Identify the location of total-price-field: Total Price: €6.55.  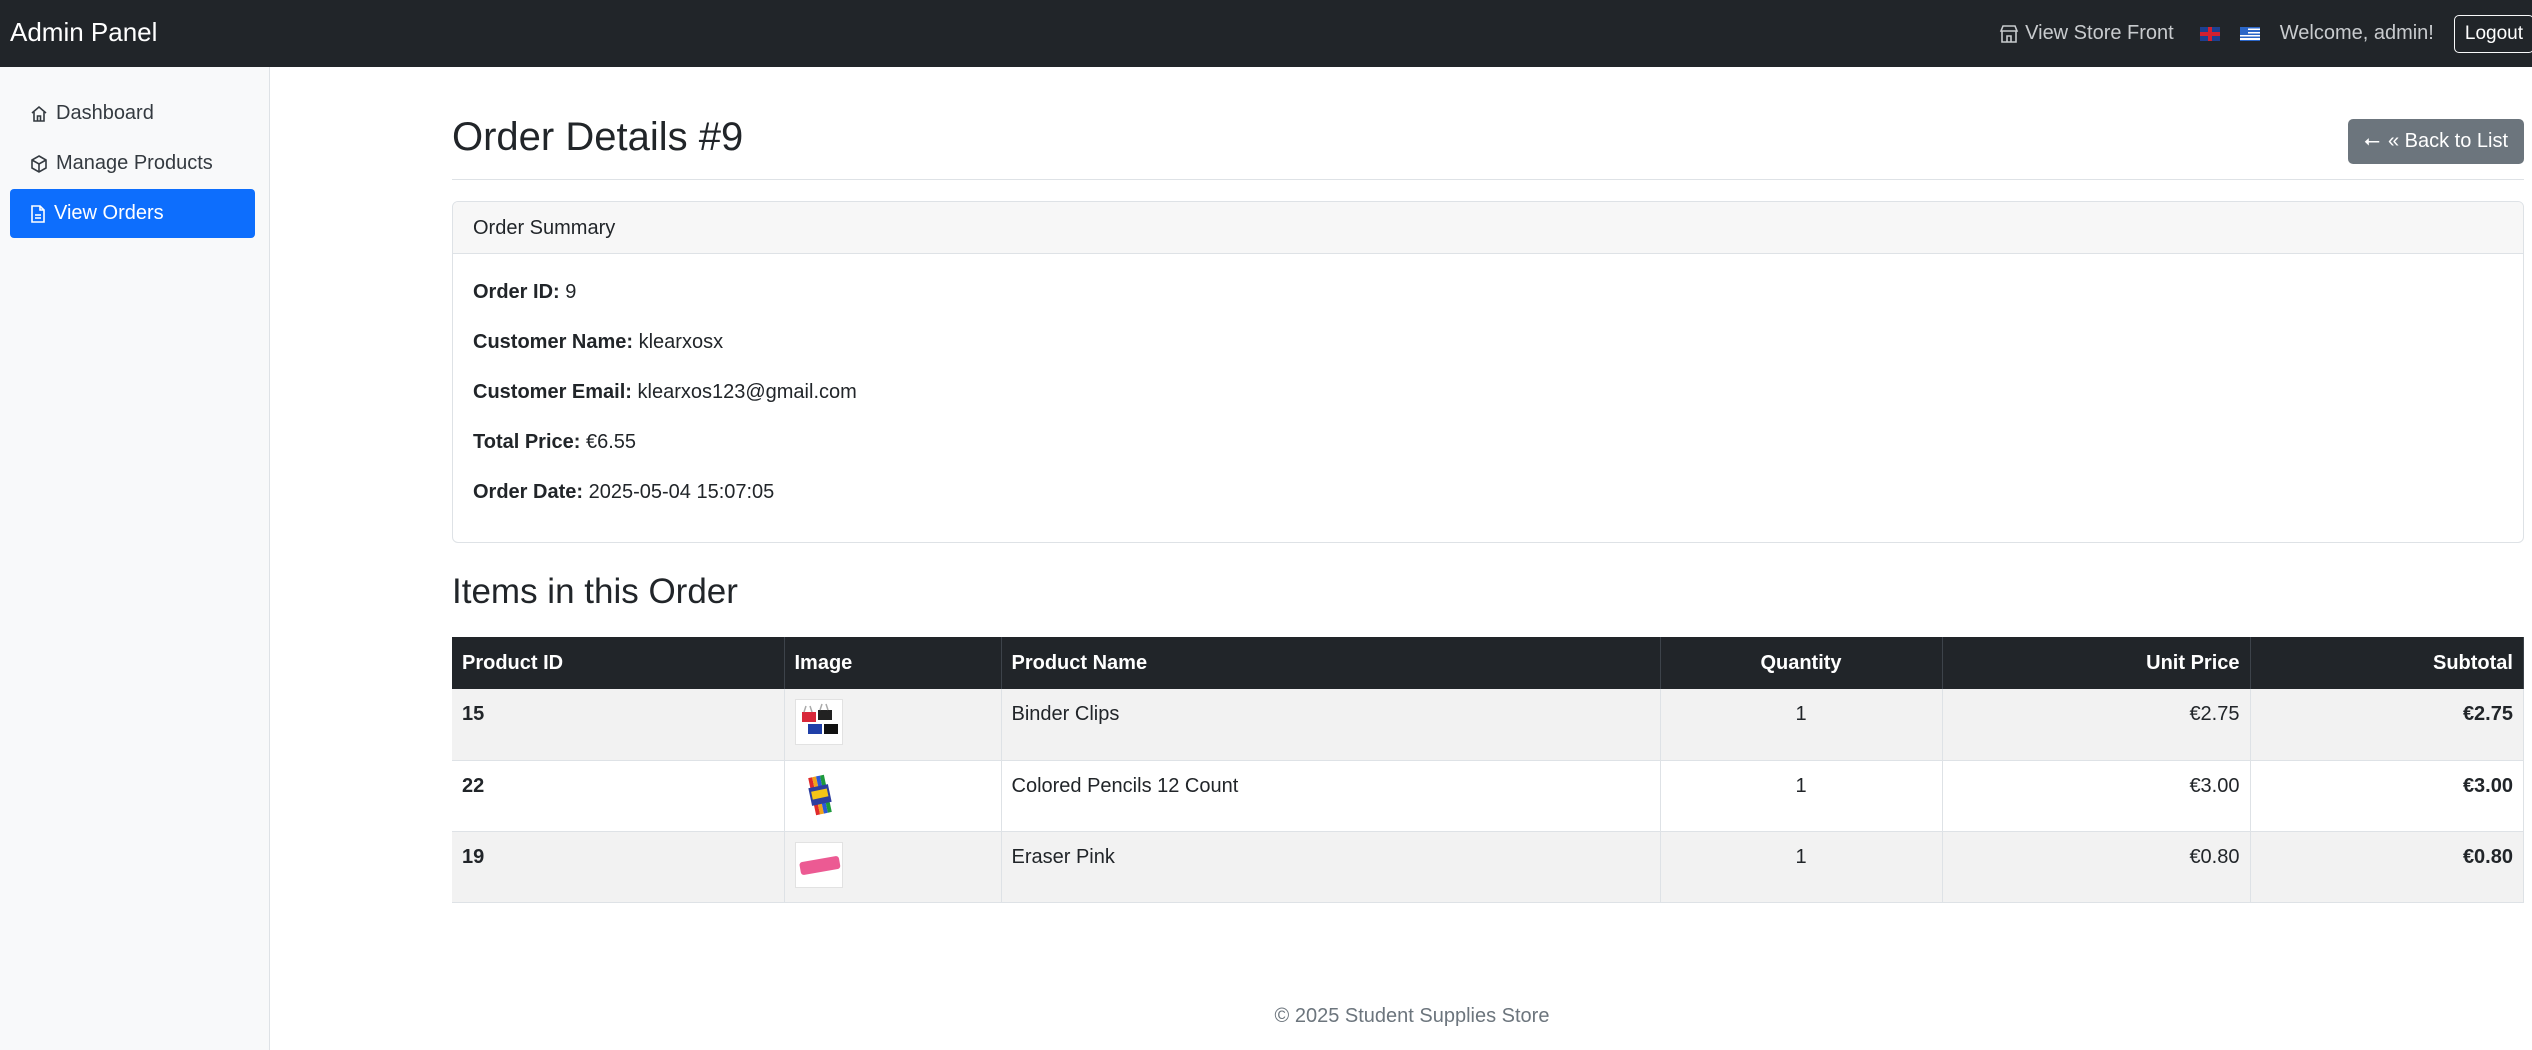
(1488, 445).